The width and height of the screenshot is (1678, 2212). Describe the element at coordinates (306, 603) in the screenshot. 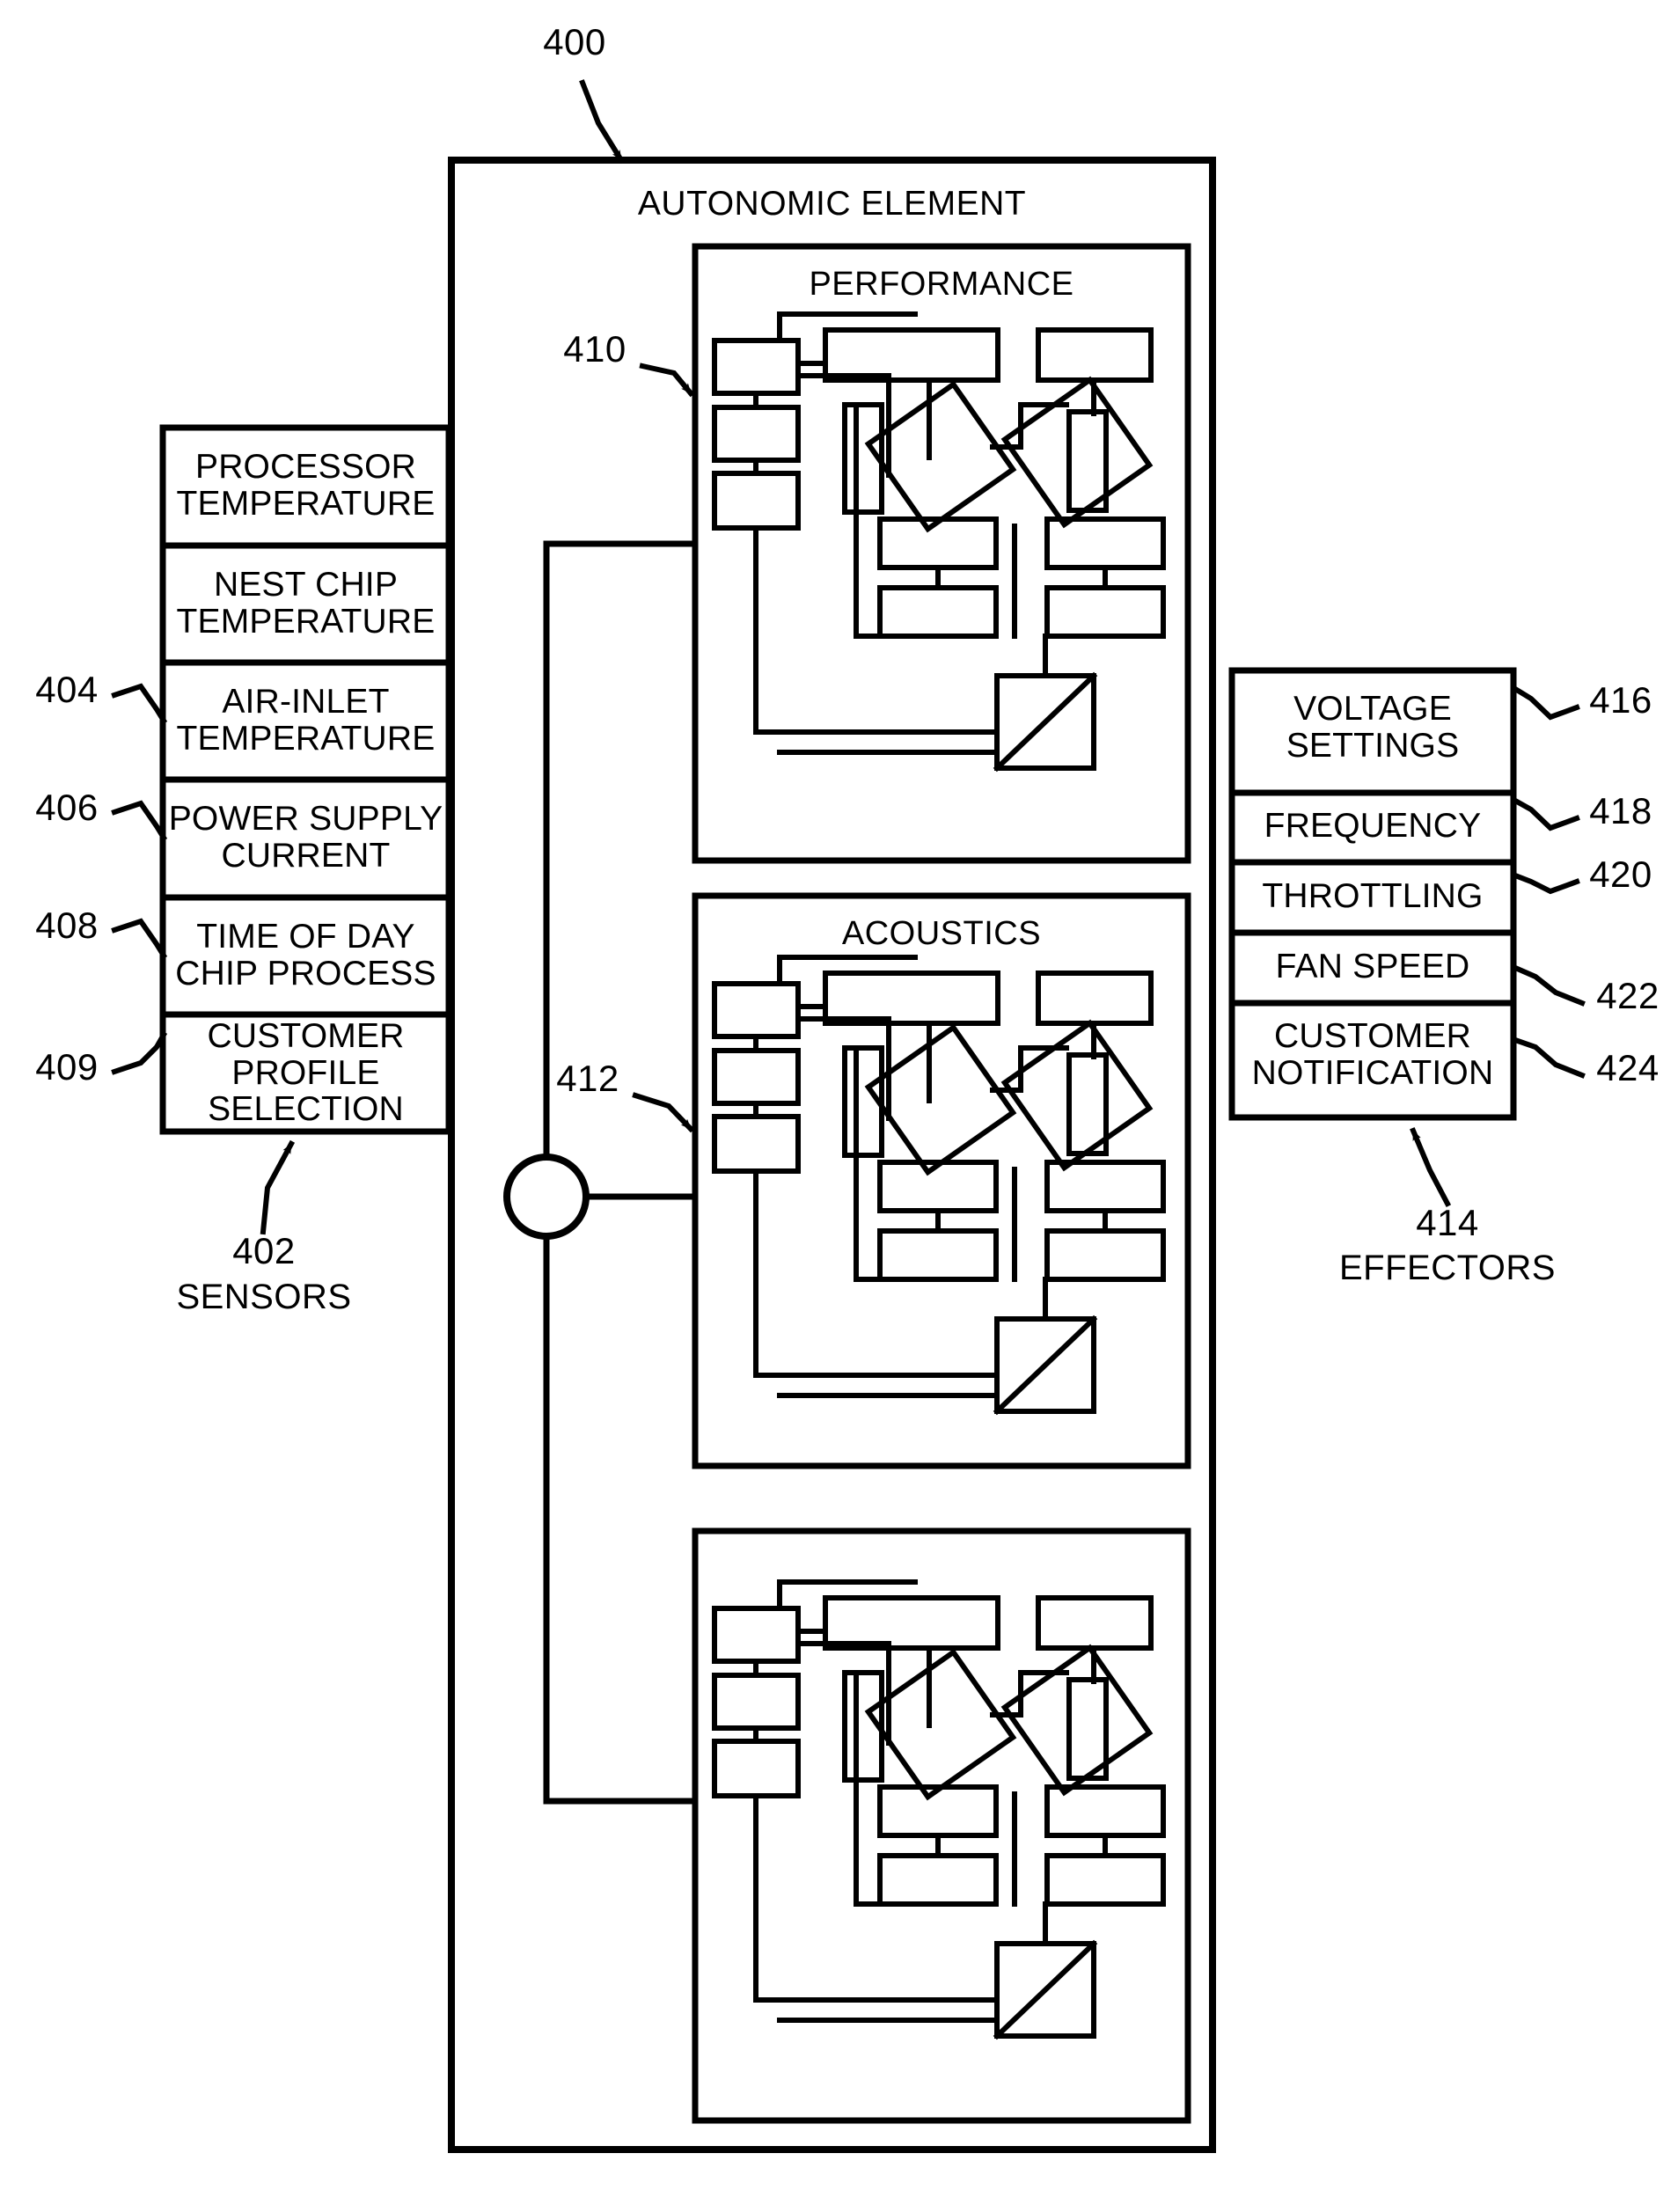

I see `sensor-cell-nest-chip-temperature: NEST CHIP TEMPERATURE` at that location.